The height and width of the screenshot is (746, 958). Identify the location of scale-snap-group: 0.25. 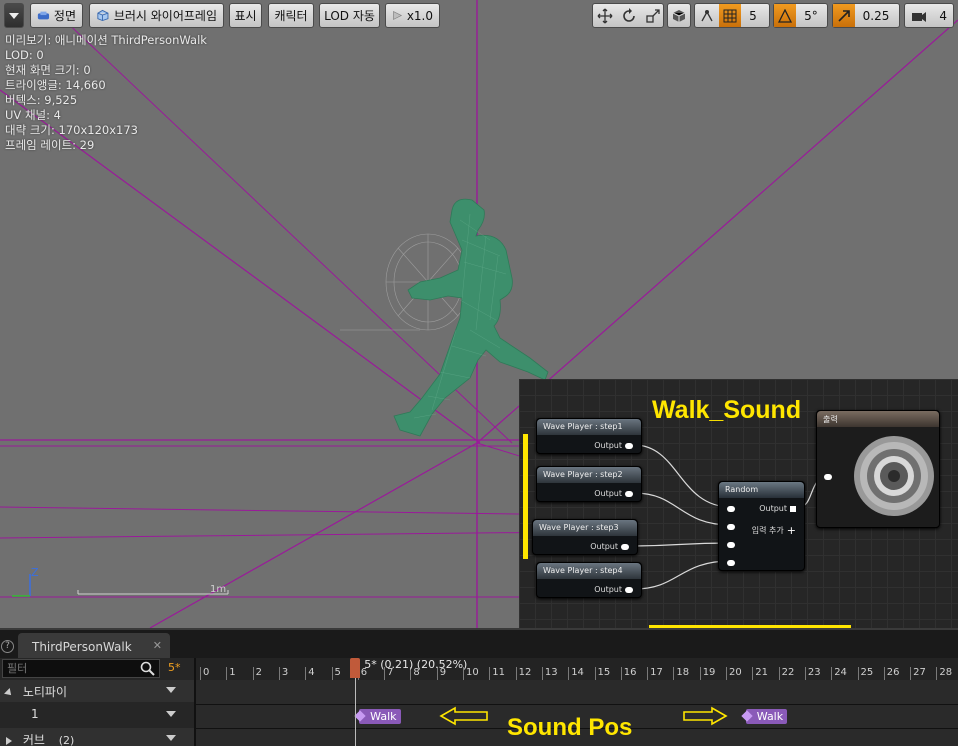
(866, 15).